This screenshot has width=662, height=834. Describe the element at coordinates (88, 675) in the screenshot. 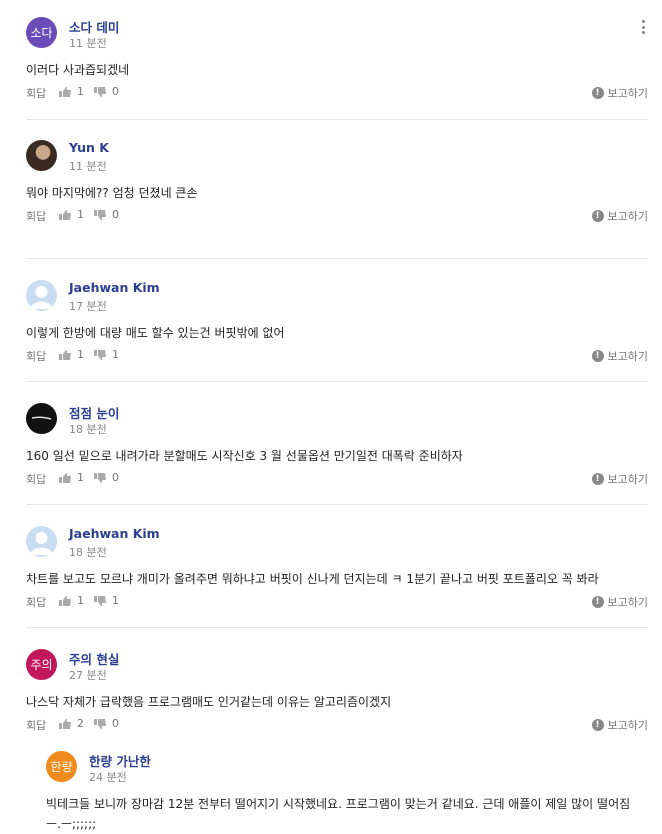

I see `comment-time: 27 분전` at that location.